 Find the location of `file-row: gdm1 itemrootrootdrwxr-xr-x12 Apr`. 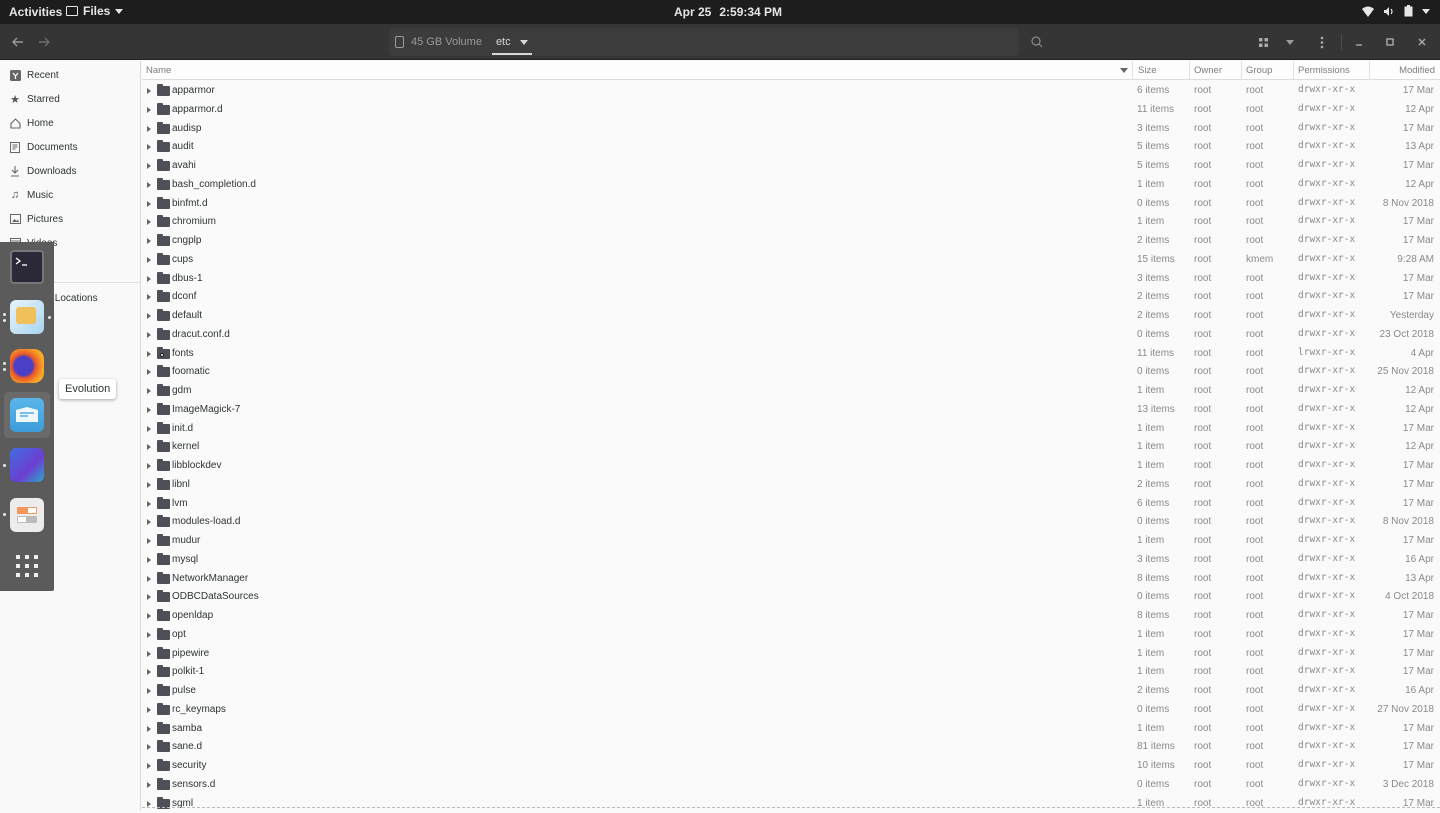

file-row: gdm1 itemrootrootdrwxr-xr-x12 Apr is located at coordinates (791, 391).